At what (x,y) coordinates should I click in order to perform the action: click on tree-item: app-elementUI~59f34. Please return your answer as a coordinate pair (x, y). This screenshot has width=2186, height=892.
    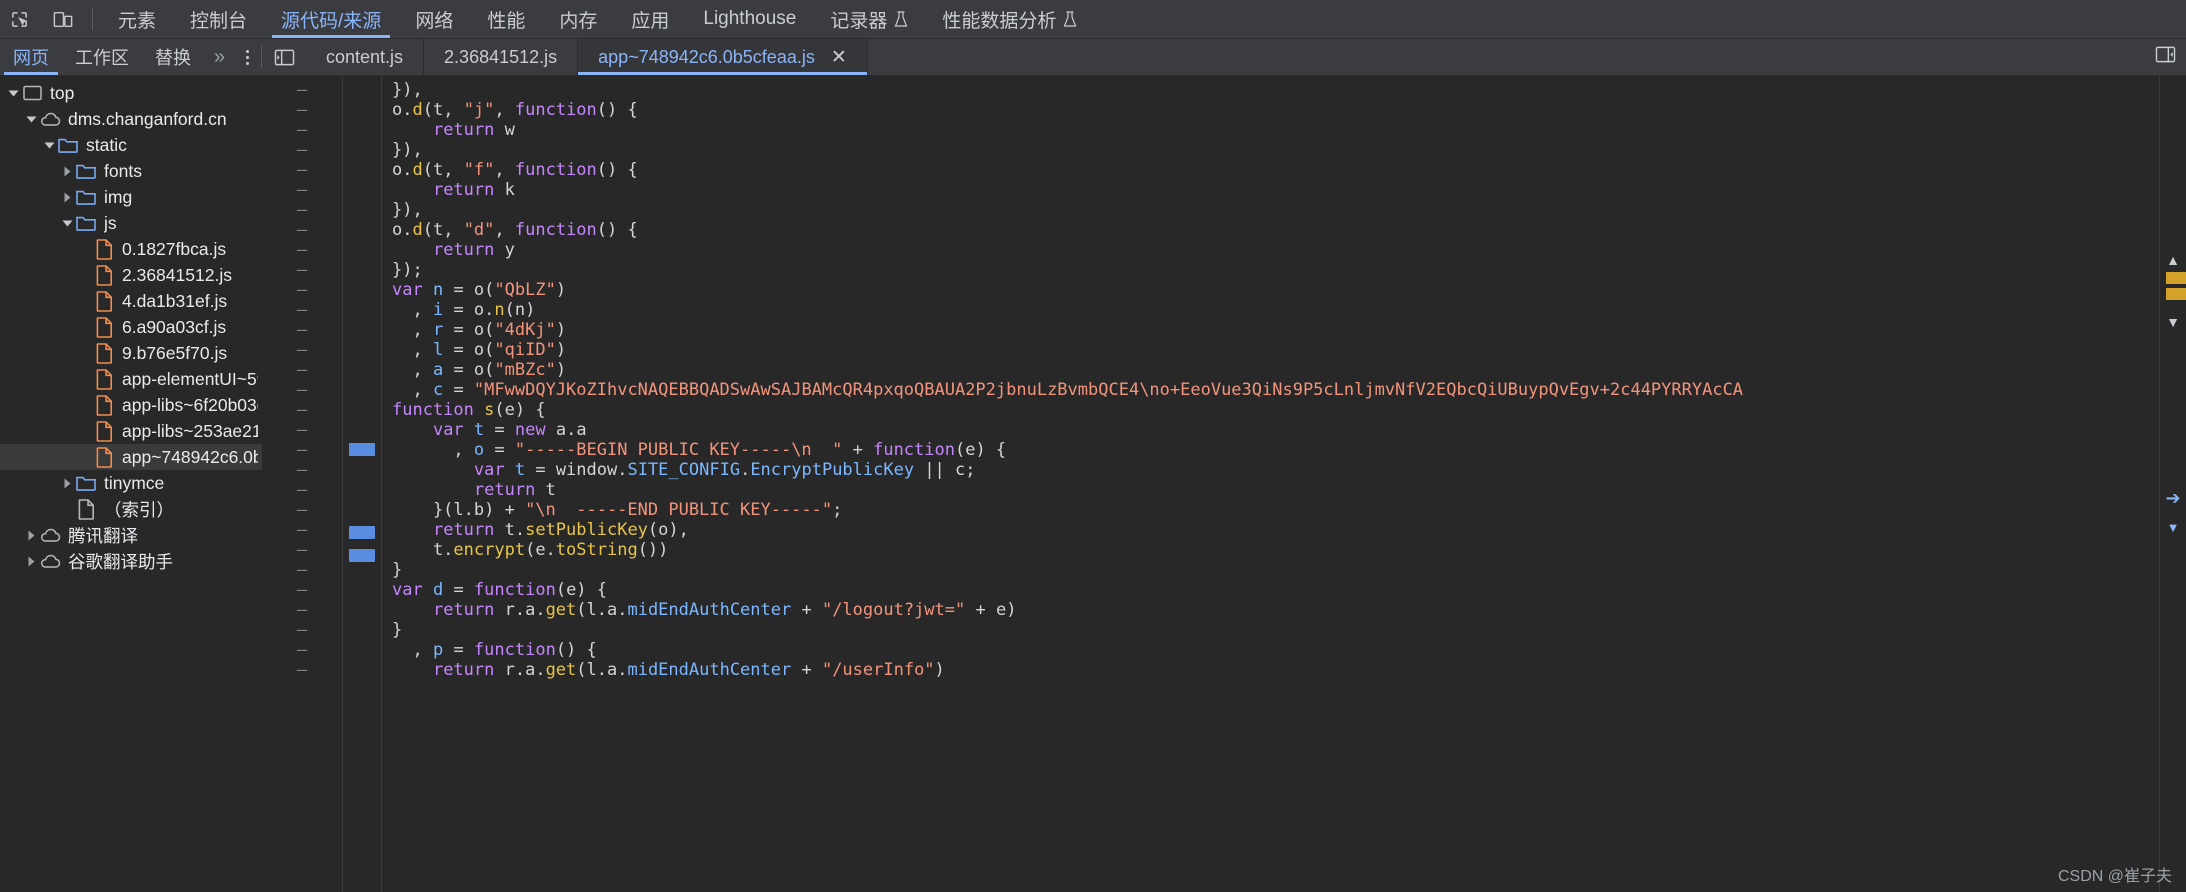
    Looking at the image, I should click on (131, 379).